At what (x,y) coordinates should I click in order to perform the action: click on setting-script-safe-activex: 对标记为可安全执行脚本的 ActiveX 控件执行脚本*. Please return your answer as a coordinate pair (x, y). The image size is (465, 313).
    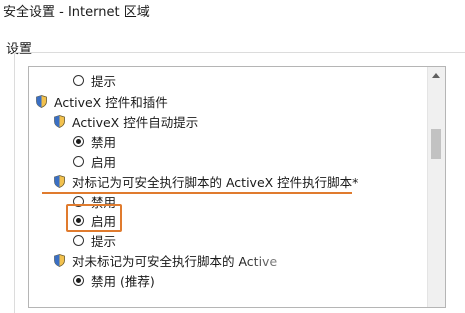
    Looking at the image, I should click on (206, 181).